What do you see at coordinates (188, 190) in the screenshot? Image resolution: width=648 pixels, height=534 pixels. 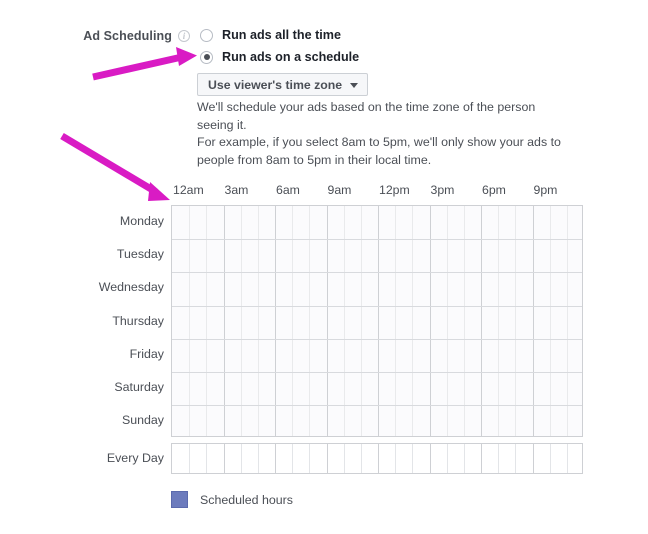 I see `time-axis-tick: 12am` at bounding box center [188, 190].